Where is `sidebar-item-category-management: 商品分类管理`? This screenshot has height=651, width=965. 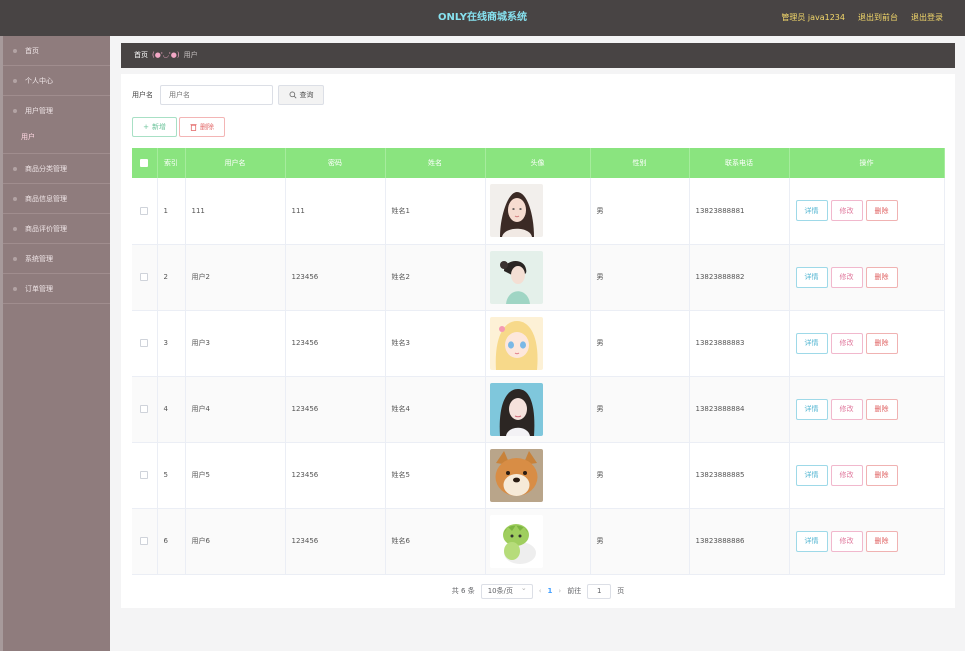 sidebar-item-category-management: 商品分类管理 is located at coordinates (56, 169).